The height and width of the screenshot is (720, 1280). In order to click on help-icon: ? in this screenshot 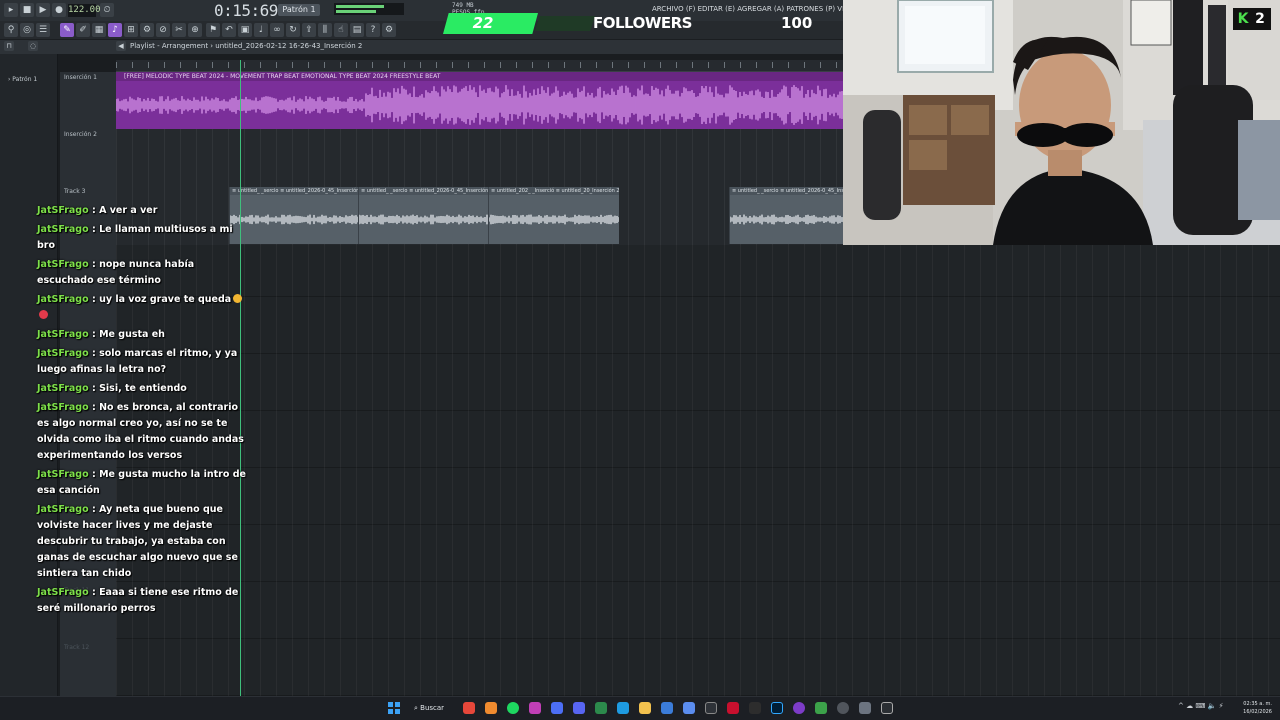, I will do `click(373, 30)`.